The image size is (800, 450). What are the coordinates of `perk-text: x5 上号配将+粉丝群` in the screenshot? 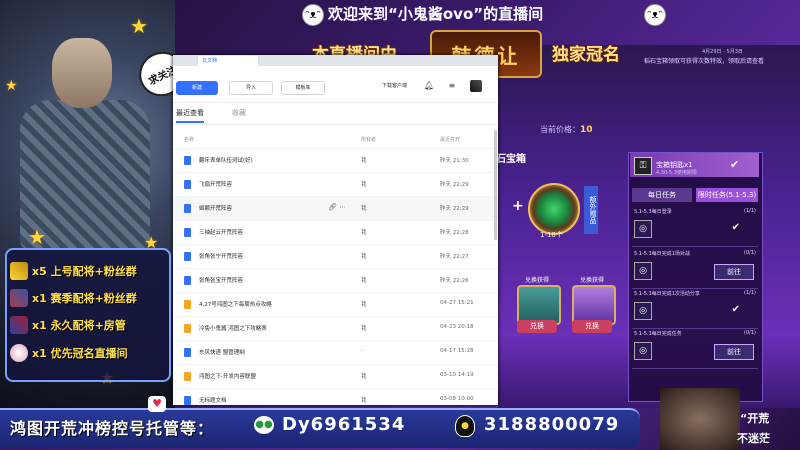 It's located at (84, 271).